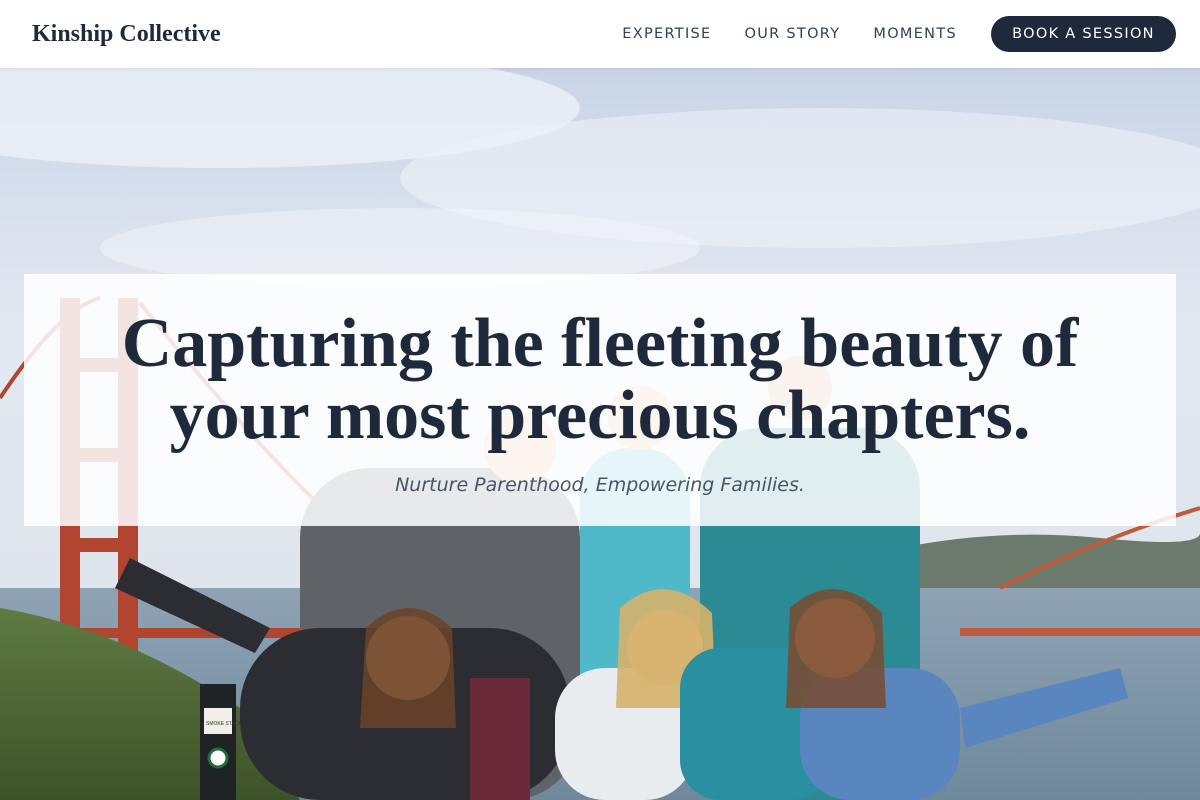 Image resolution: width=1200 pixels, height=800 pixels. Describe the element at coordinates (224, 724) in the screenshot. I see `sign-text: SMOKE STACK` at that location.